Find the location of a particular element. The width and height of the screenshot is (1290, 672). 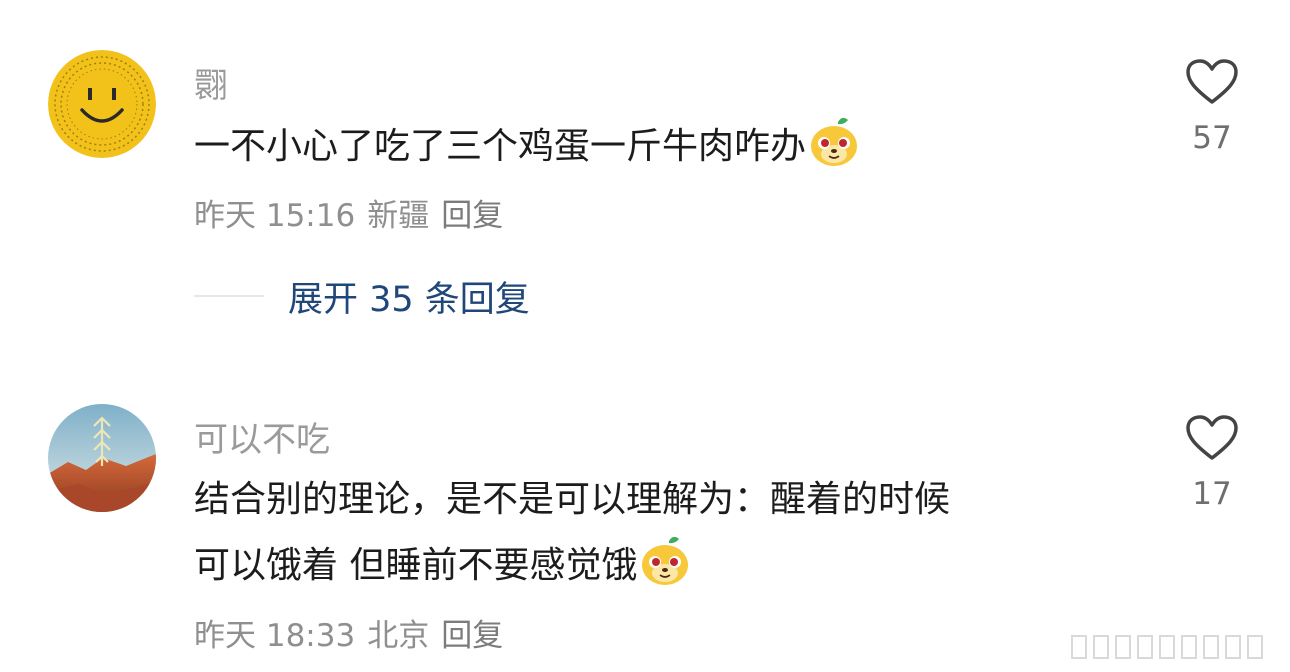

expand-replies: 展开 35 条回复 is located at coordinates (362, 296).